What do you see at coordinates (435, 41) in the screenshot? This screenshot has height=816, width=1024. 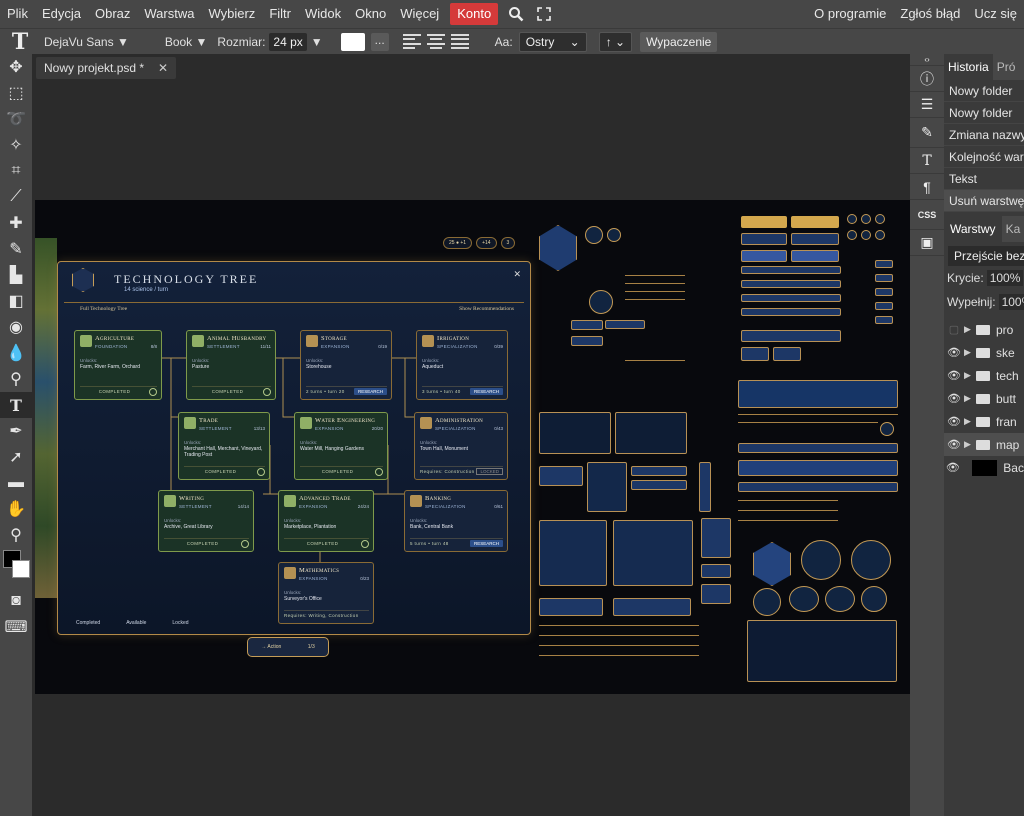 I see `align-center-icon` at bounding box center [435, 41].